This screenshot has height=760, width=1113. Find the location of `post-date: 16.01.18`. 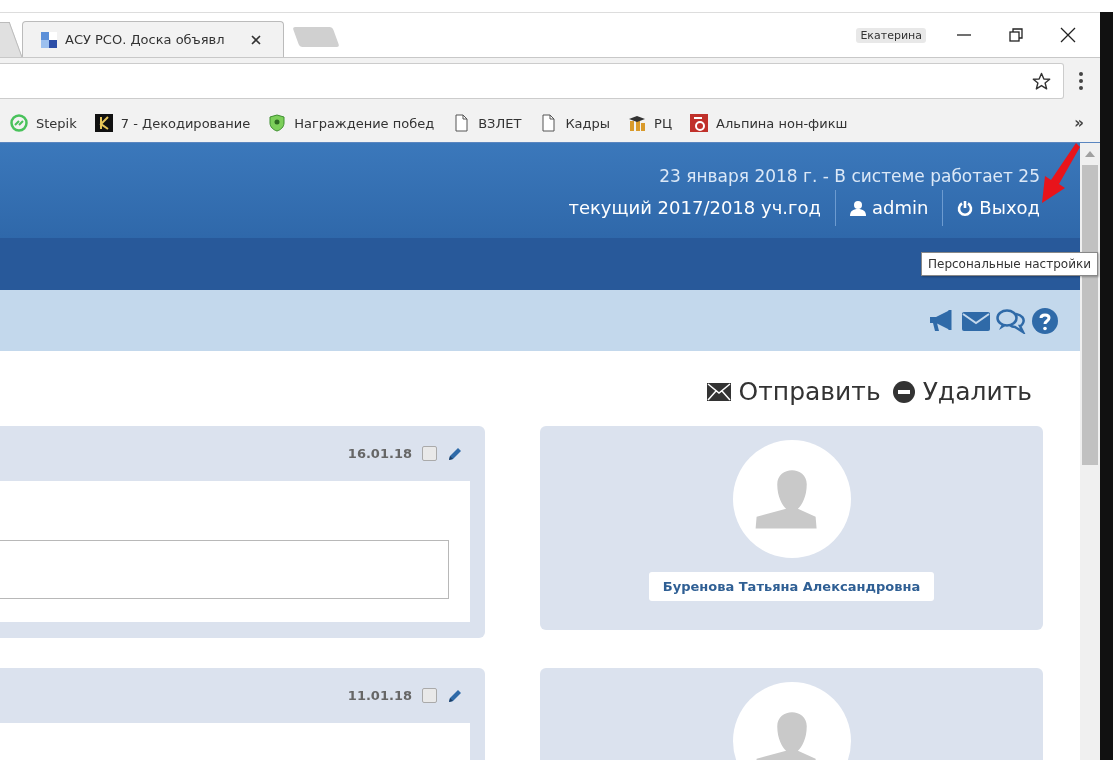

post-date: 16.01.18 is located at coordinates (379, 453).